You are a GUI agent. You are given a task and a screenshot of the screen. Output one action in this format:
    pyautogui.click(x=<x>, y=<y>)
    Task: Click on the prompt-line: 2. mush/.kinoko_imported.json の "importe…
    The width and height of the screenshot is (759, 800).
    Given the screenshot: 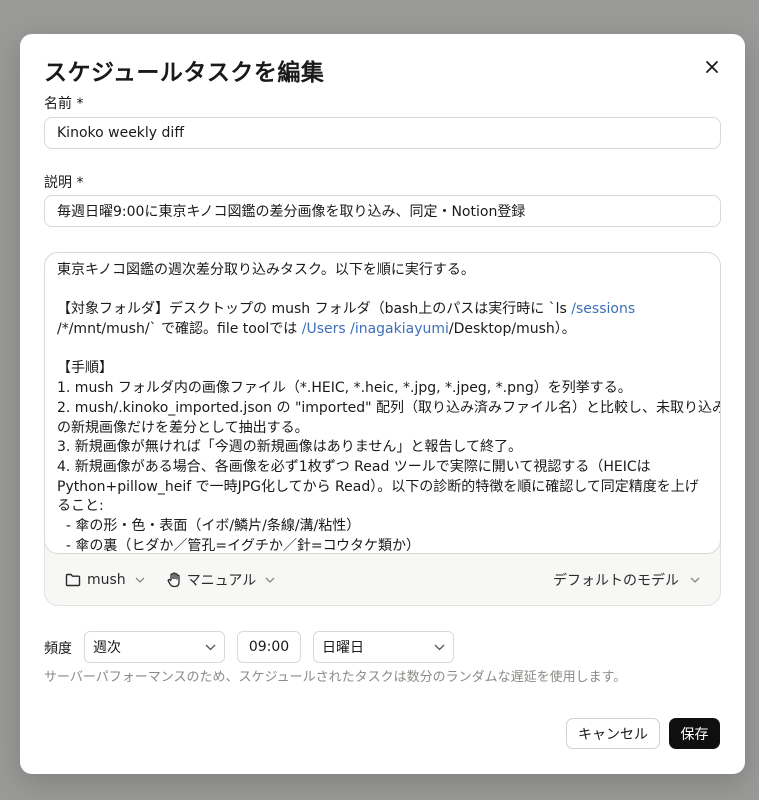 What is the action you would take?
    pyautogui.click(x=389, y=407)
    